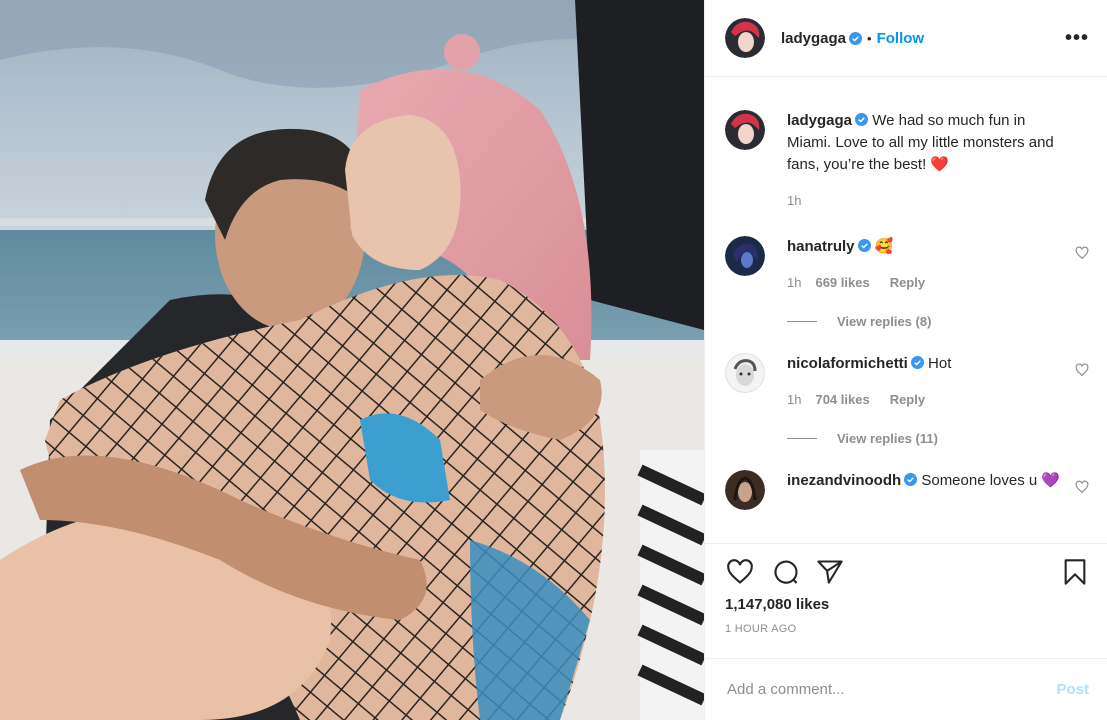  I want to click on likes-count: 1,147,080 likes, so click(907, 604).